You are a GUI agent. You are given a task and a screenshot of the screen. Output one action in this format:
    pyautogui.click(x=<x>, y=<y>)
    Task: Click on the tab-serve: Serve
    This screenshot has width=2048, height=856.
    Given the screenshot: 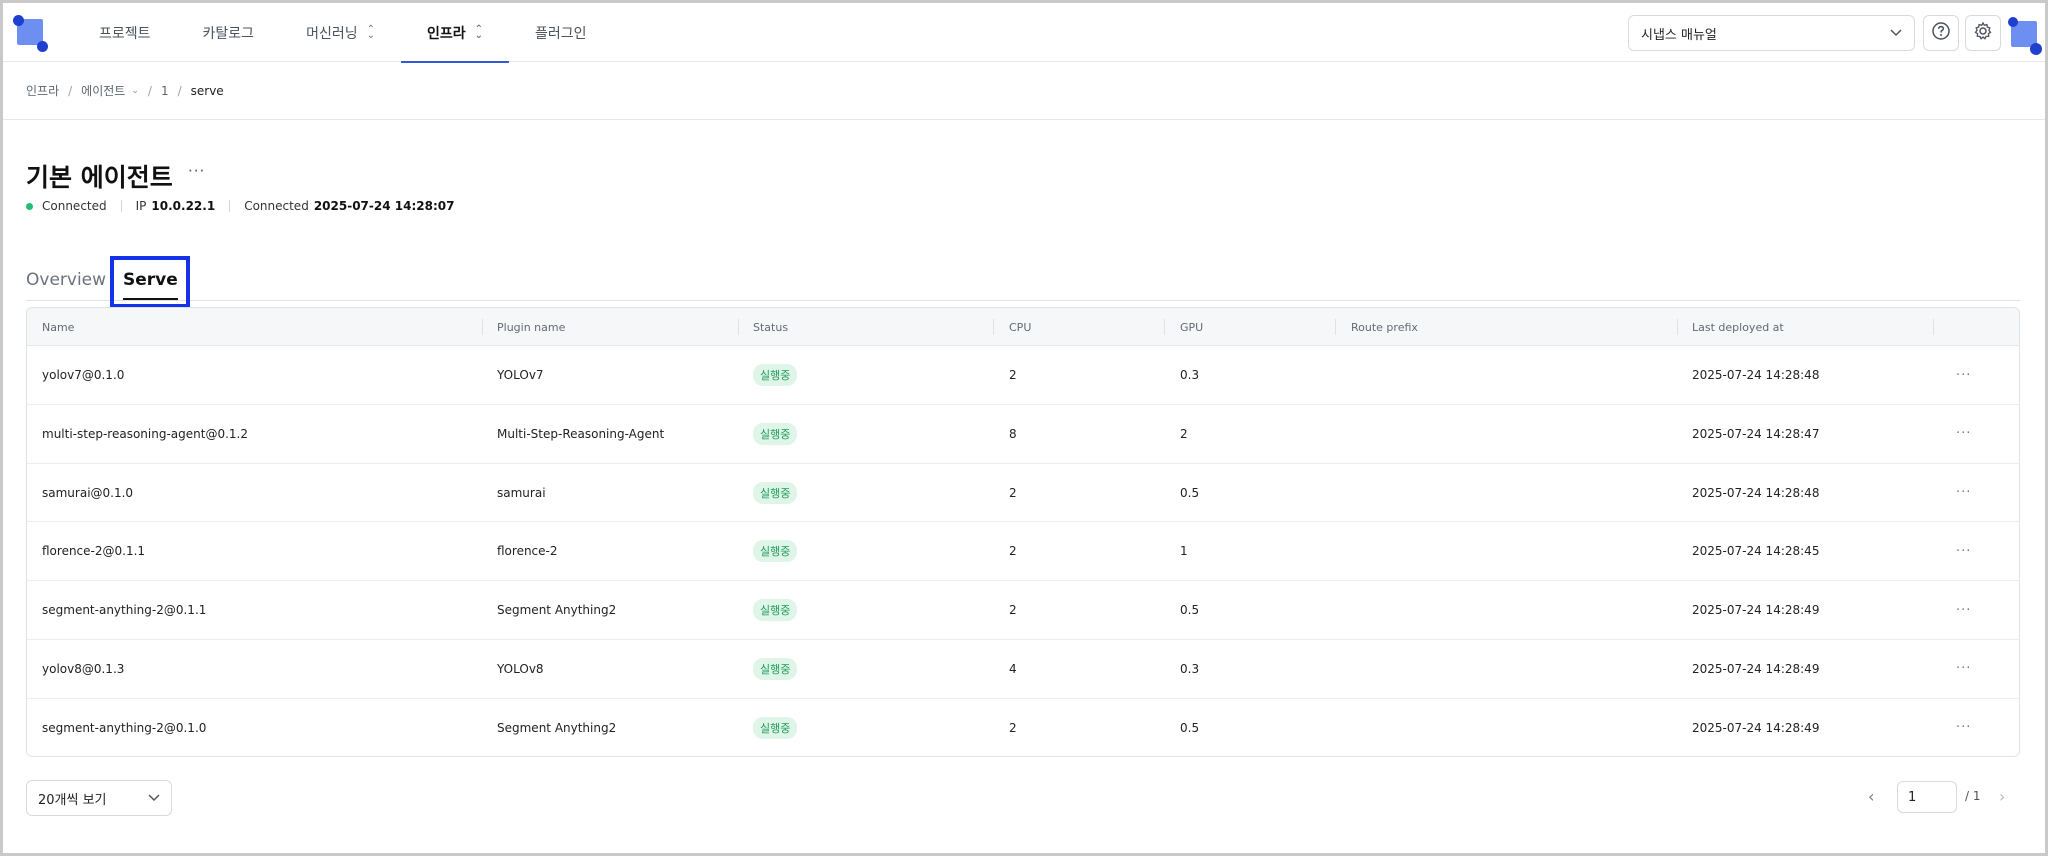 What is the action you would take?
    pyautogui.click(x=150, y=285)
    